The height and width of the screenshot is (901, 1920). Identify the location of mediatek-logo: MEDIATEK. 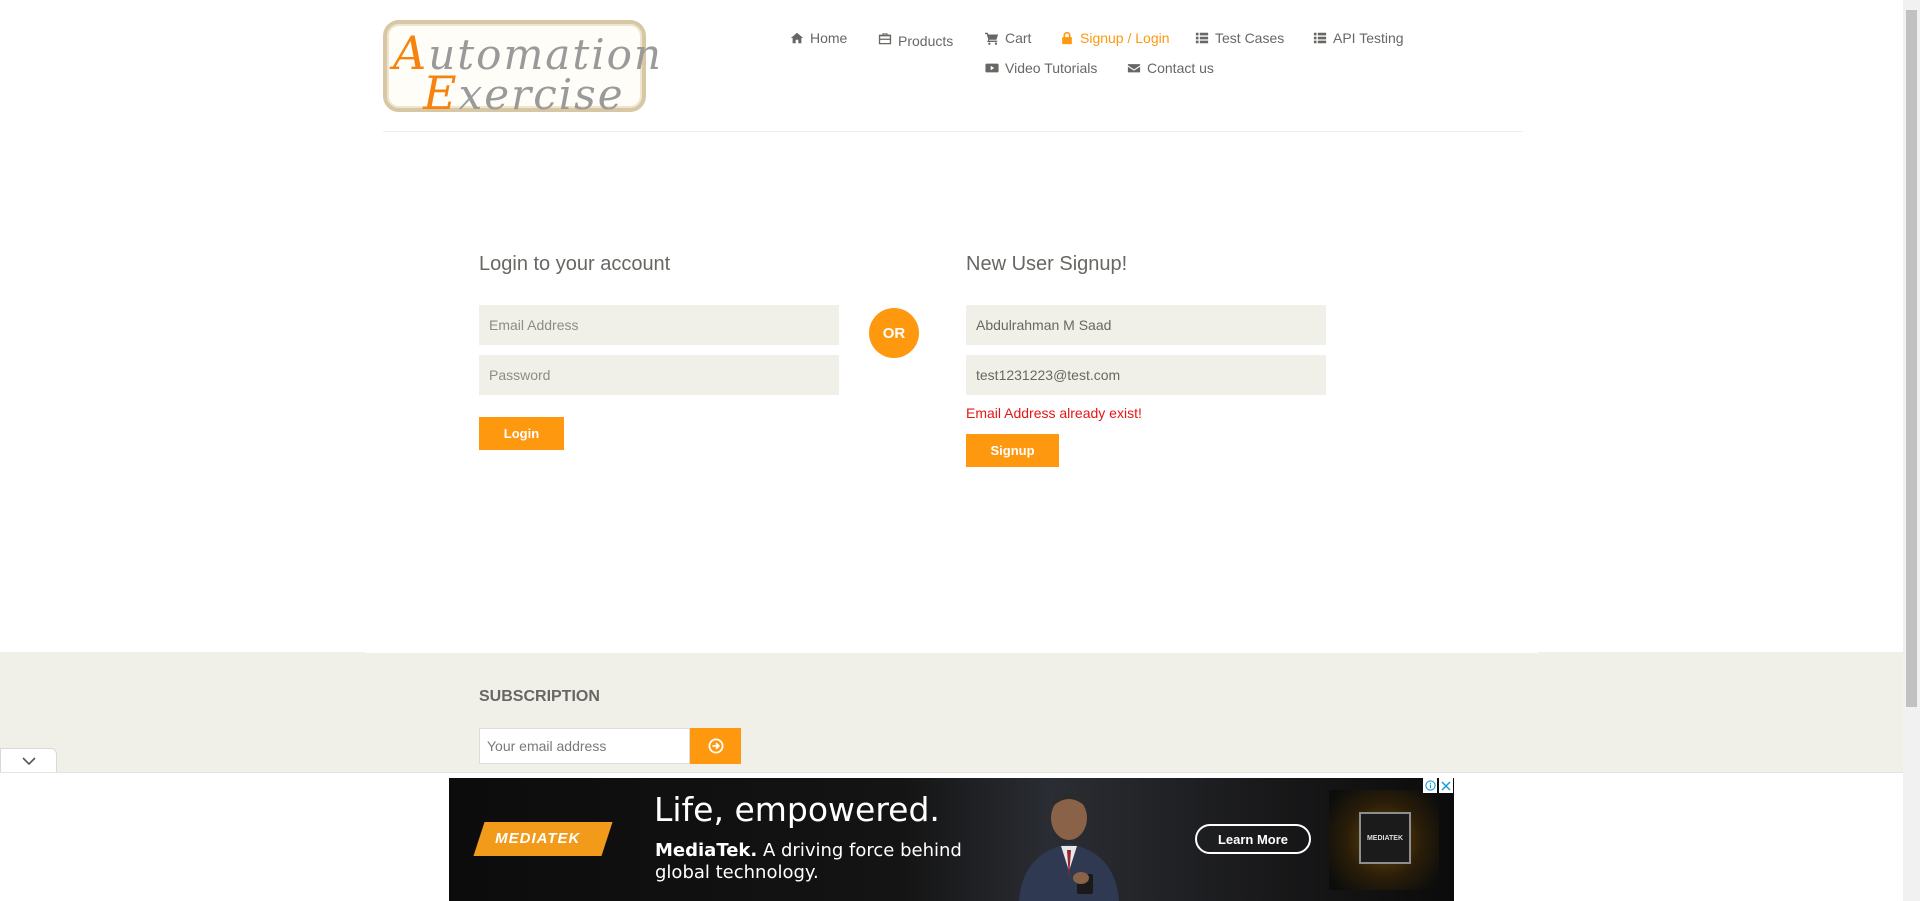
(543, 839).